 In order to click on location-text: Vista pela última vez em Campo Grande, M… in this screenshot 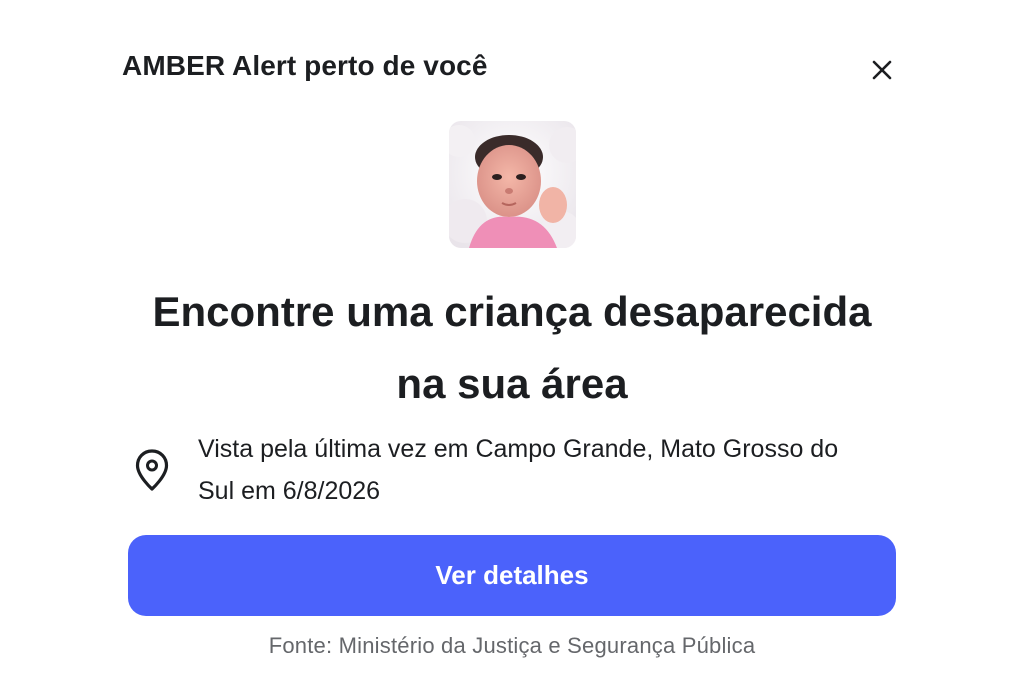, I will do `click(518, 470)`.